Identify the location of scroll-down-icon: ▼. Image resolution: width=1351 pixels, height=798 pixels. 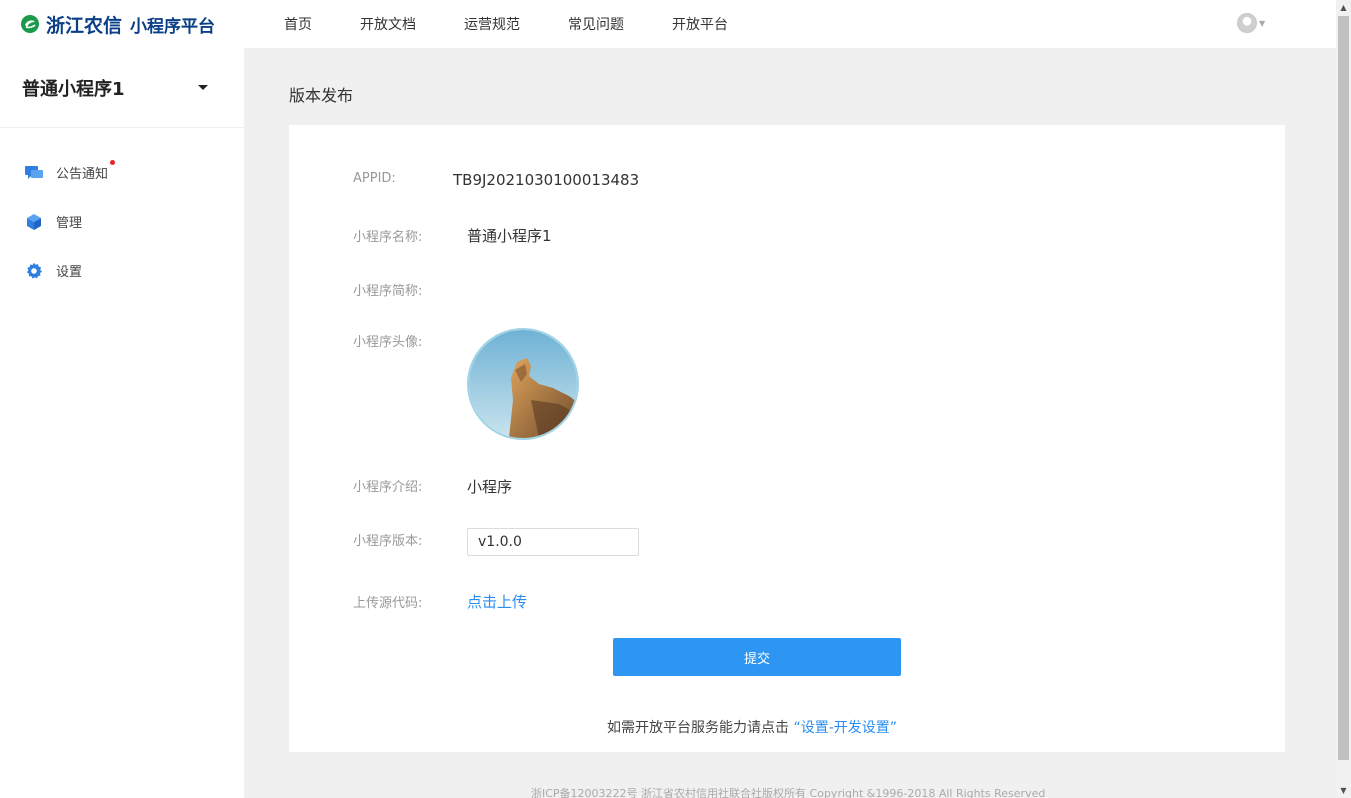
(1343, 790).